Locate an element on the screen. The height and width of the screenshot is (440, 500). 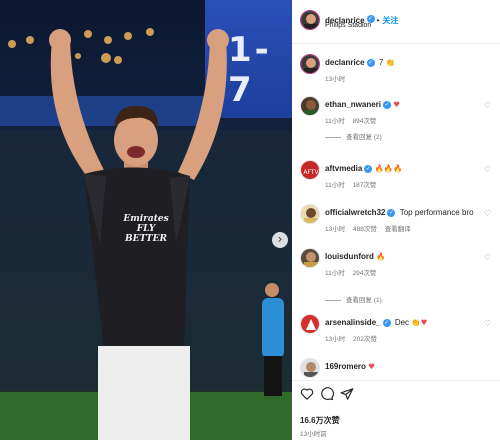
comment-username: 169romero is located at coordinates (345, 366).